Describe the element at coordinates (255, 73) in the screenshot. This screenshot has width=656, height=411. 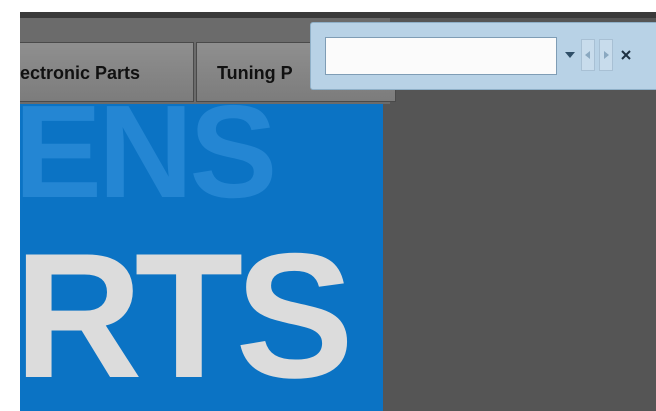
I see `nav-item-label: Tuning P` at that location.